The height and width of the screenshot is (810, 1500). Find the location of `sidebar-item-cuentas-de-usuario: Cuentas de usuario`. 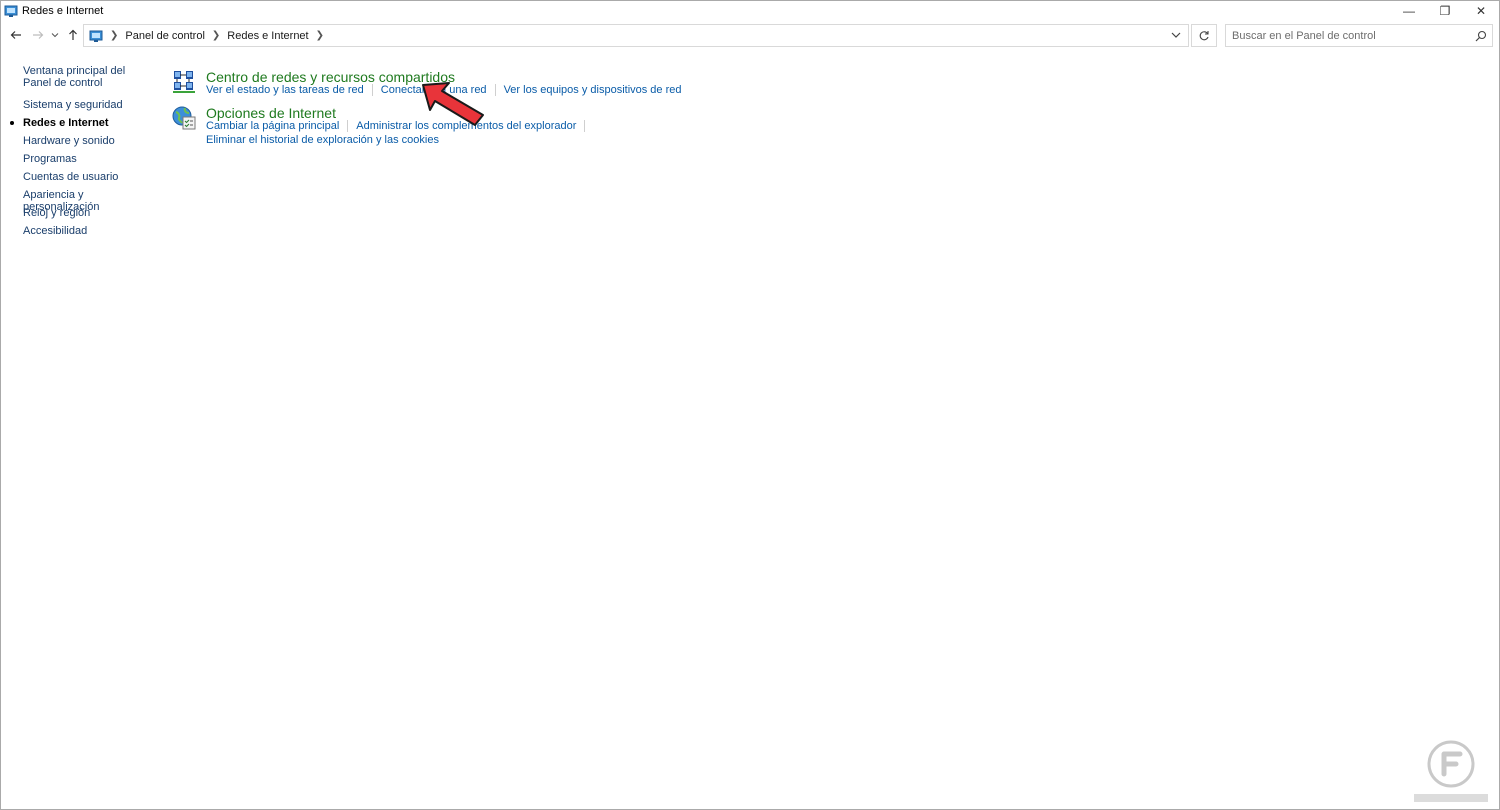

sidebar-item-cuentas-de-usuario: Cuentas de usuario is located at coordinates (88, 177).